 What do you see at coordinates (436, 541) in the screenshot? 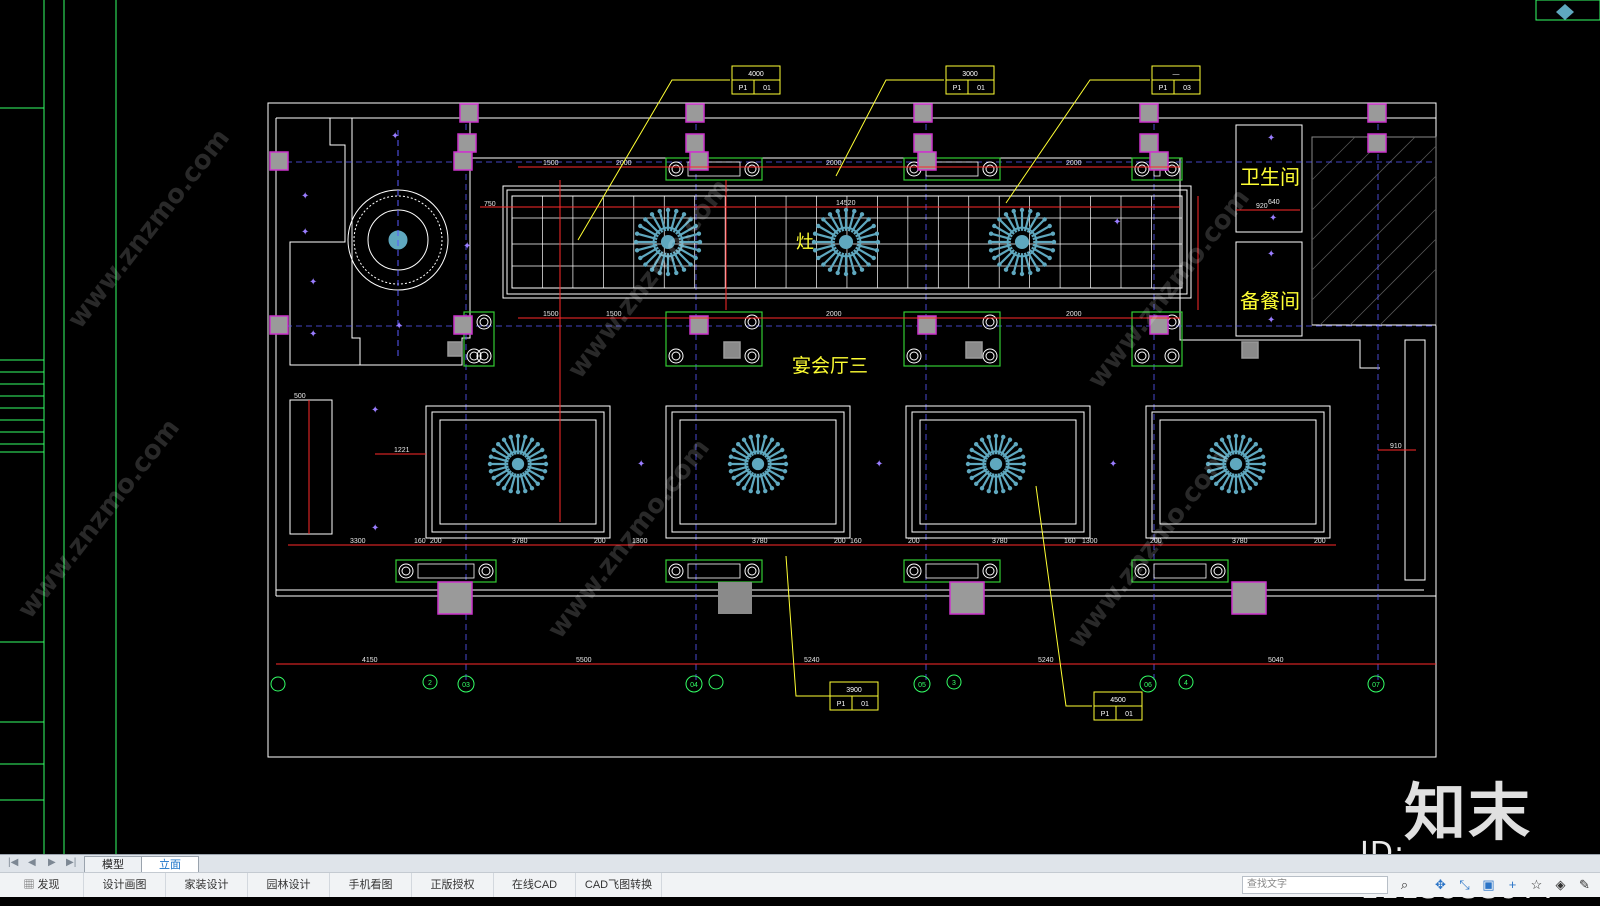
I see `svg-text: 200` at bounding box center [436, 541].